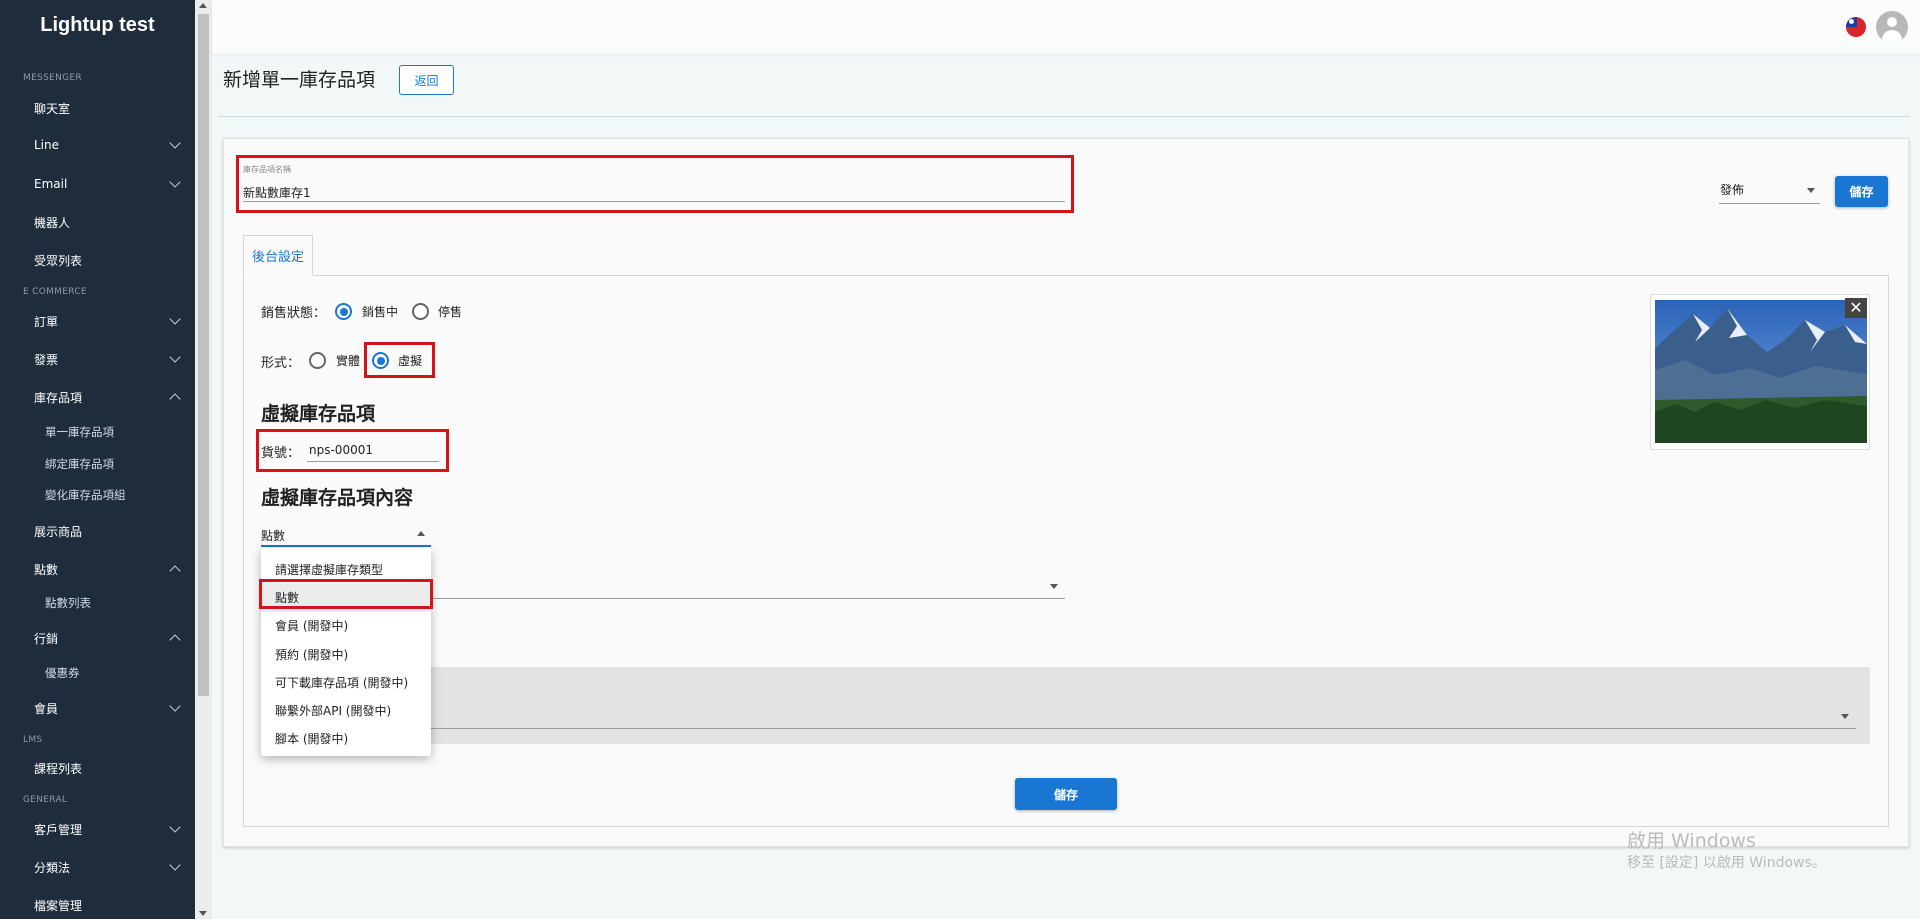 This screenshot has height=919, width=1920. I want to click on content-type-select: 點數, so click(273, 535).